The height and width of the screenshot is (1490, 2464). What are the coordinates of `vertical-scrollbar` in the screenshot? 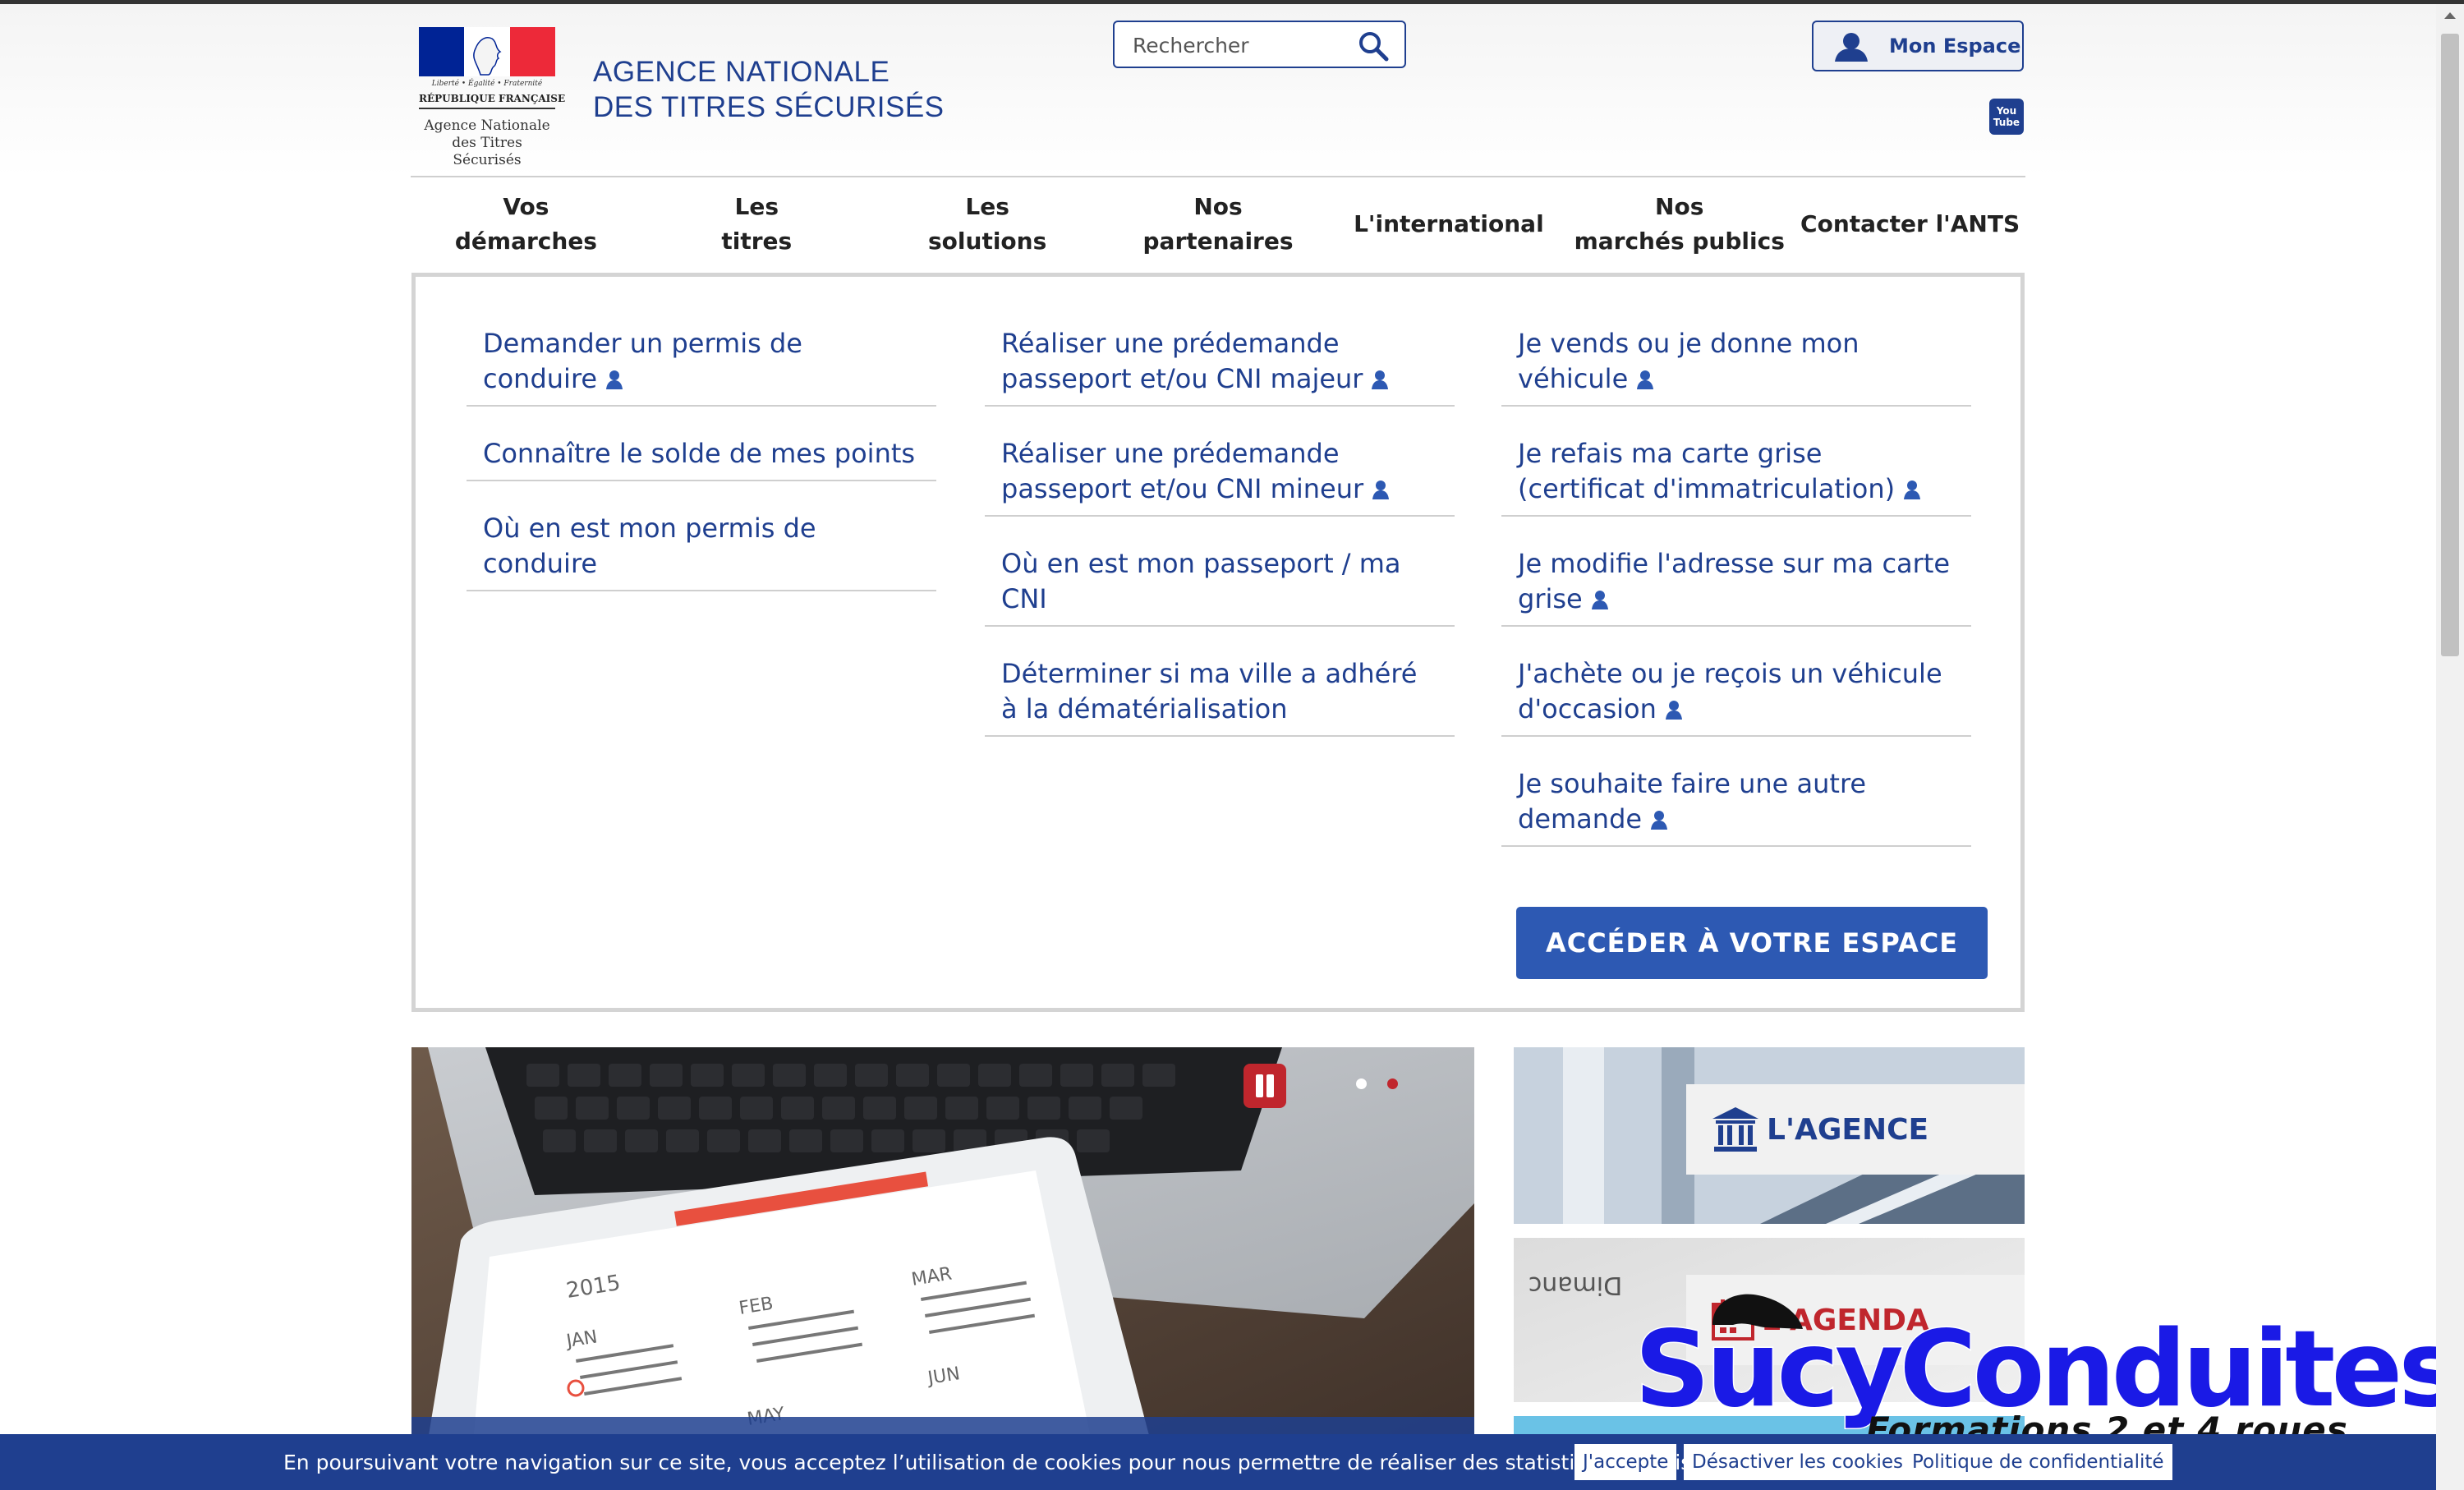 It's located at (2450, 747).